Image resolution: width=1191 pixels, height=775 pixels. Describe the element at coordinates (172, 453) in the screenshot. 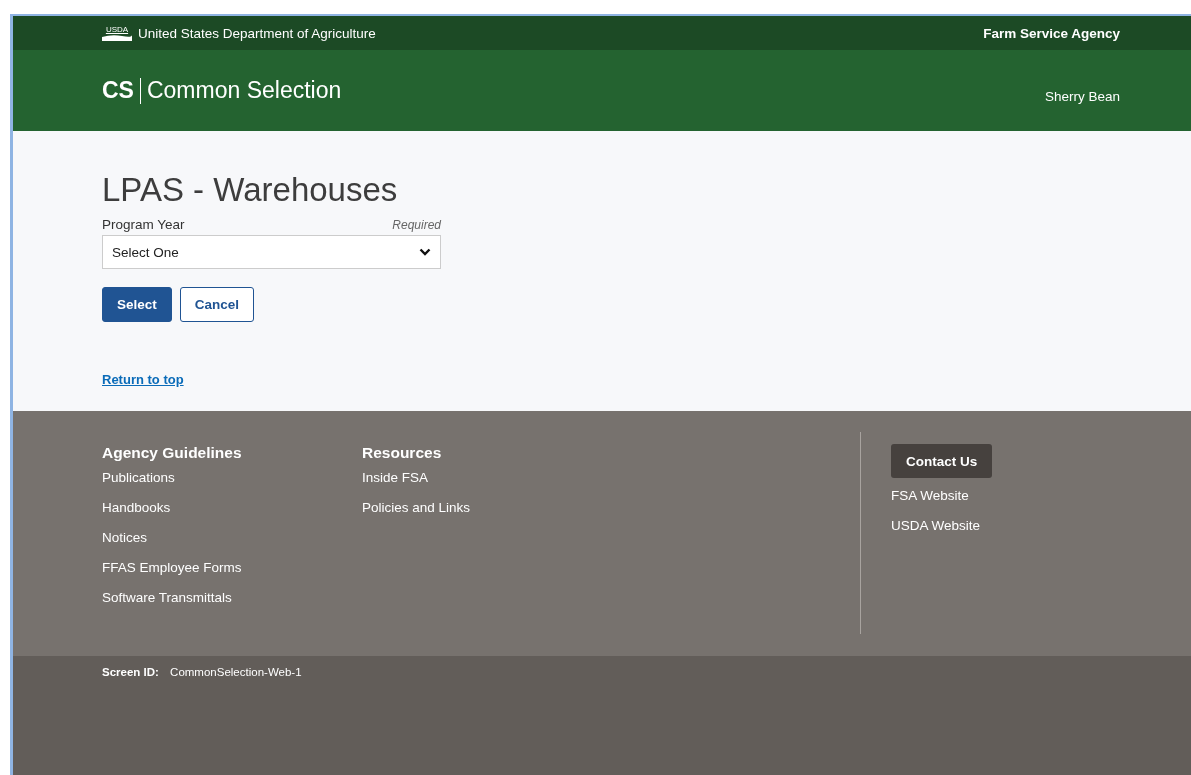

I see `footer-heading: Agency Guidelines` at that location.